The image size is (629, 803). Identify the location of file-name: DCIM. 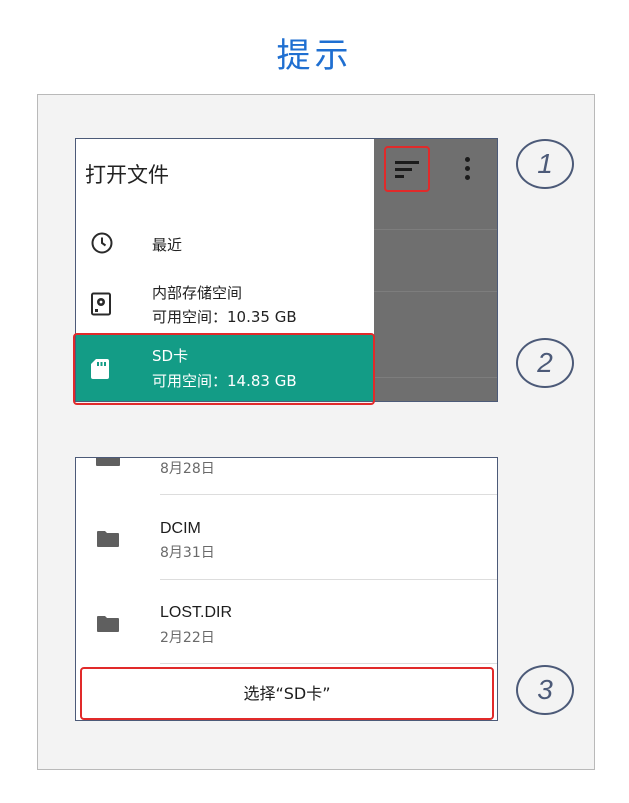
(180, 528).